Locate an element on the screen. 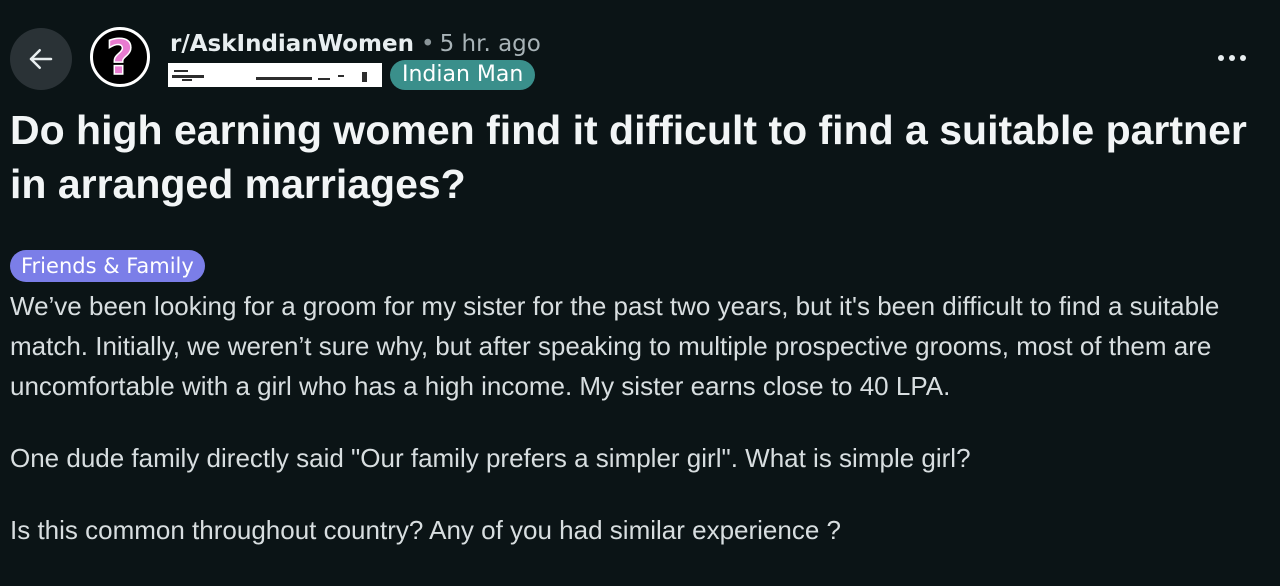 This screenshot has height=586, width=1280. post-meta: r/AskIndianWomen • 5 hr. ago is located at coordinates (355, 44).